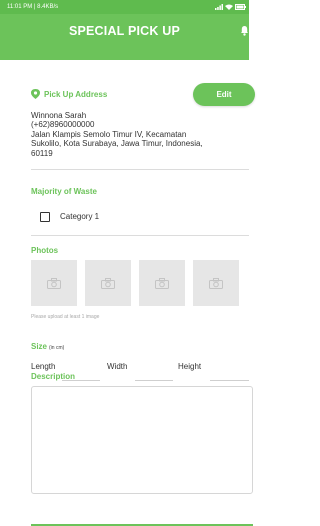  Describe the element at coordinates (229, 380) in the screenshot. I see `height-input` at that location.